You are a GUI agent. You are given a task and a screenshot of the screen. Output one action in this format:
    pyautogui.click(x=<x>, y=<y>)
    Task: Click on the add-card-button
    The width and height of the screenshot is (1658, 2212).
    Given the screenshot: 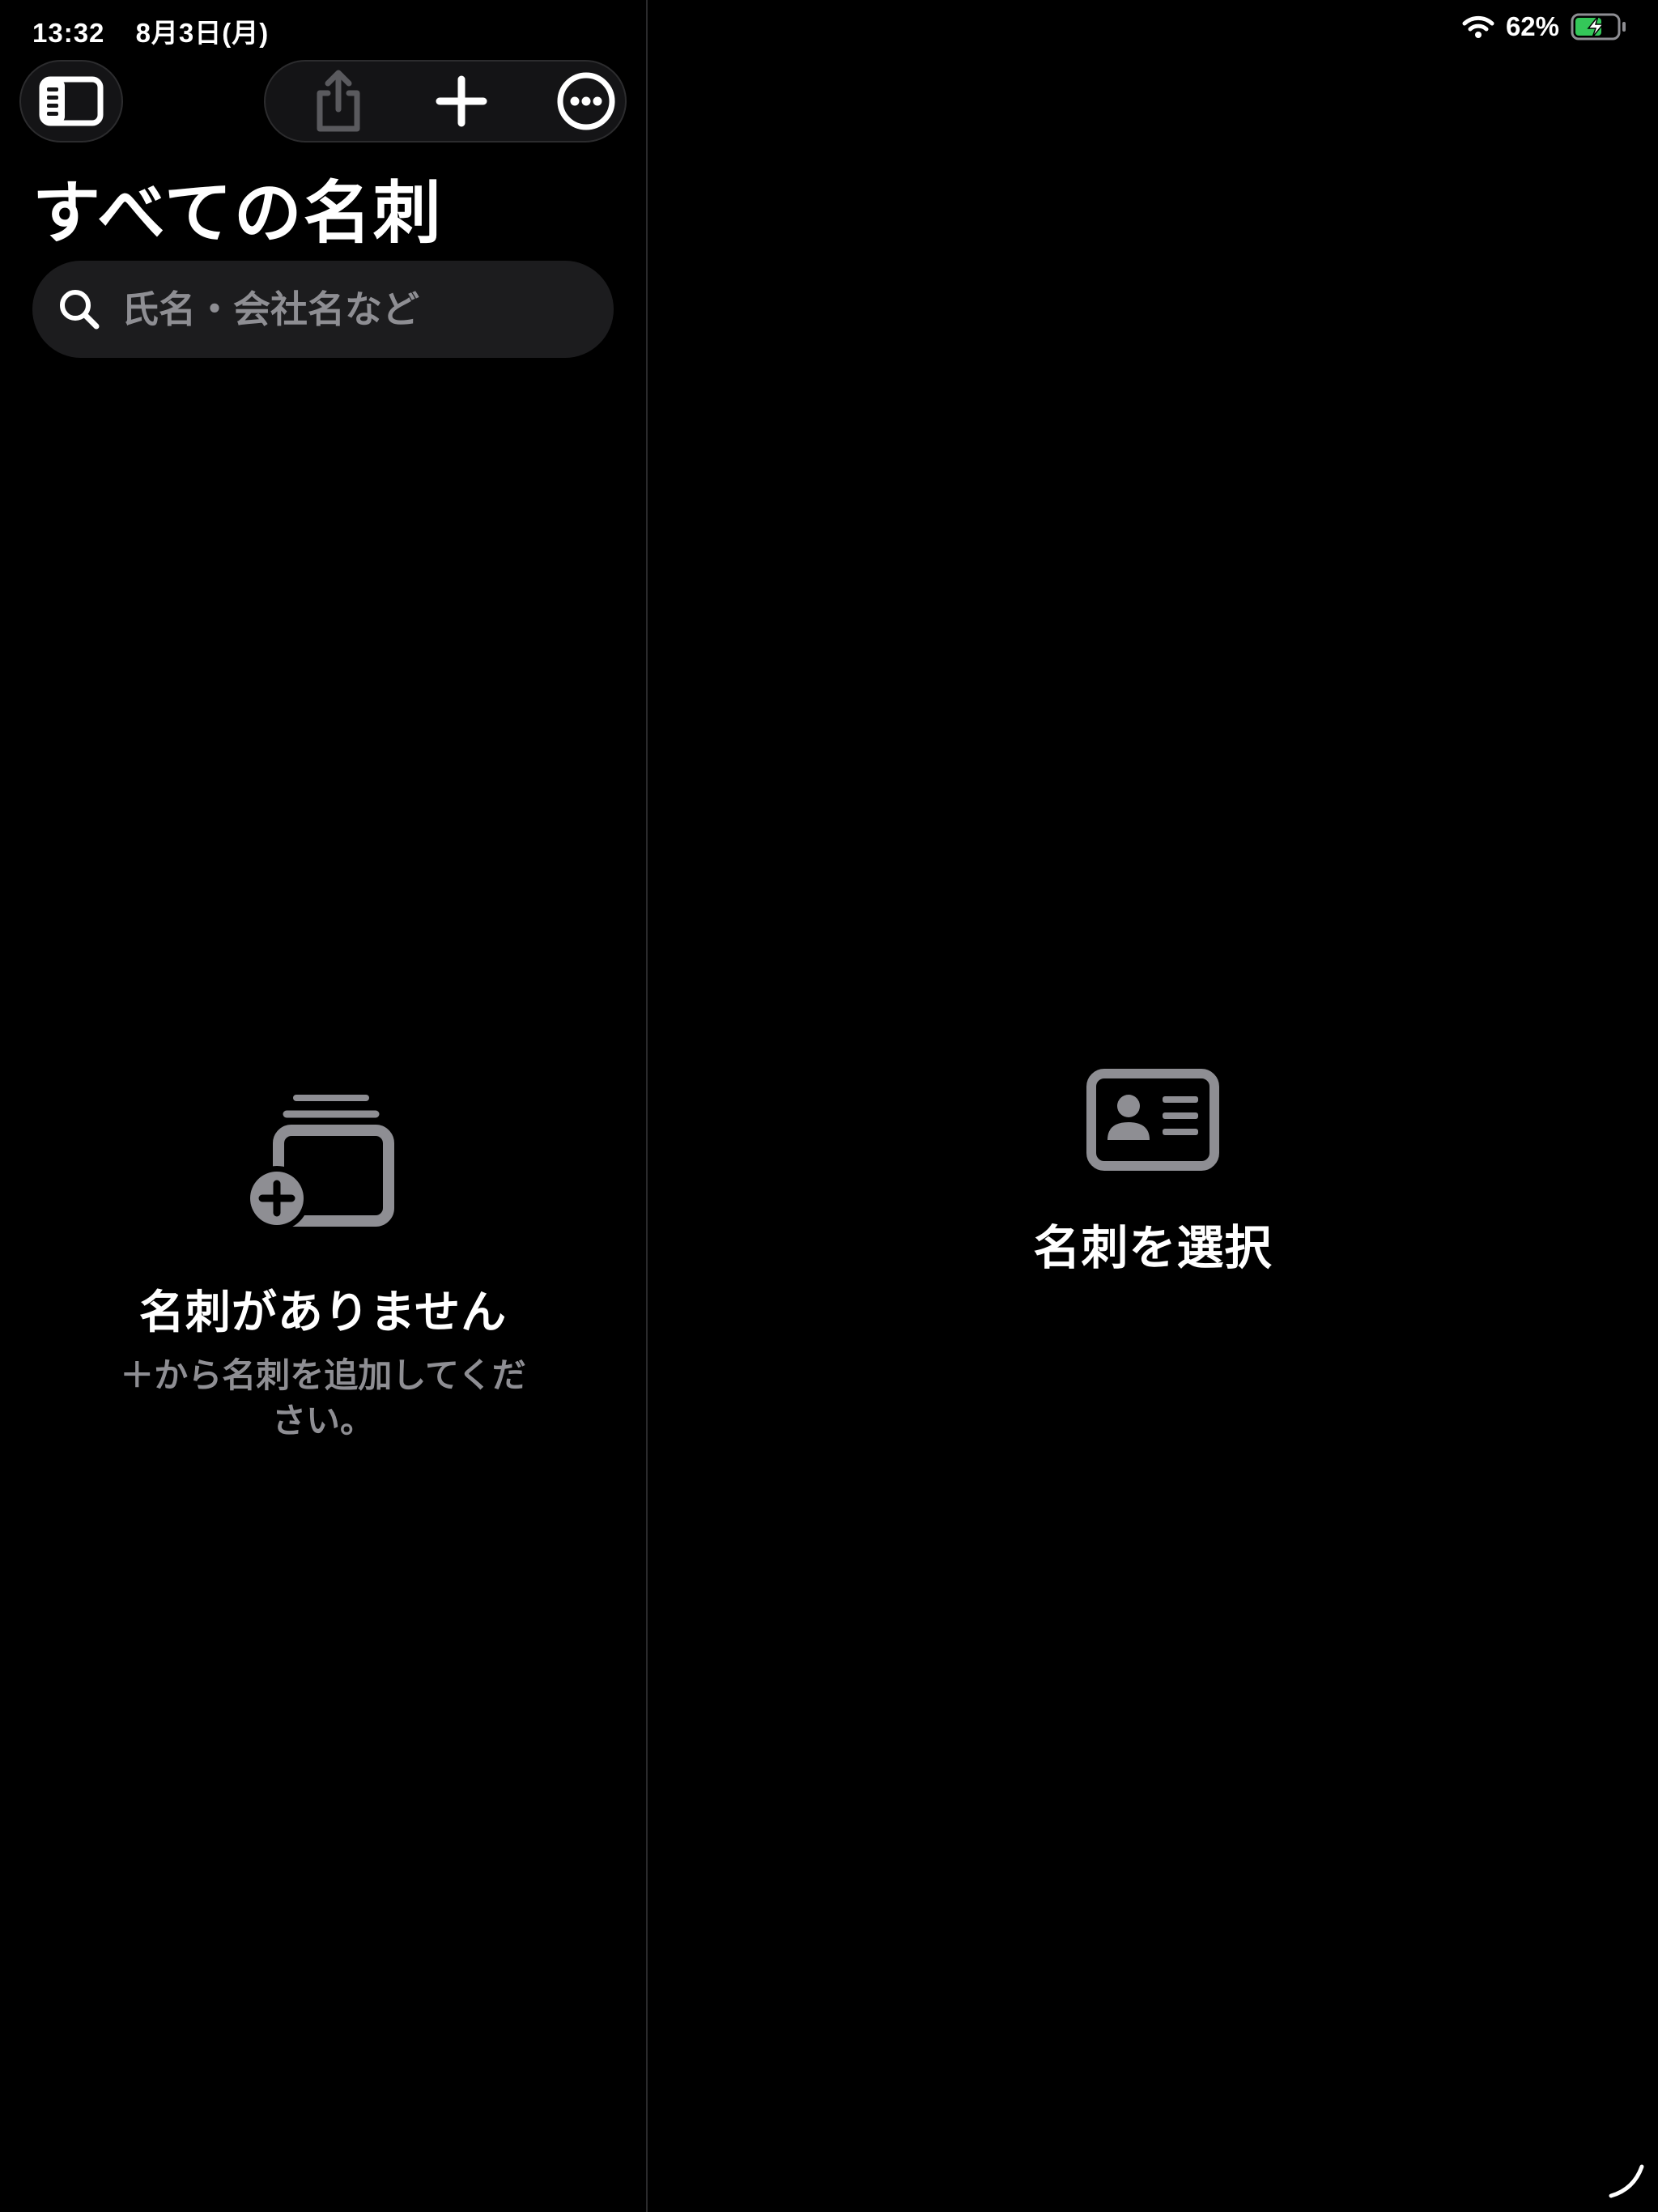 What is the action you would take?
    pyautogui.click(x=461, y=102)
    